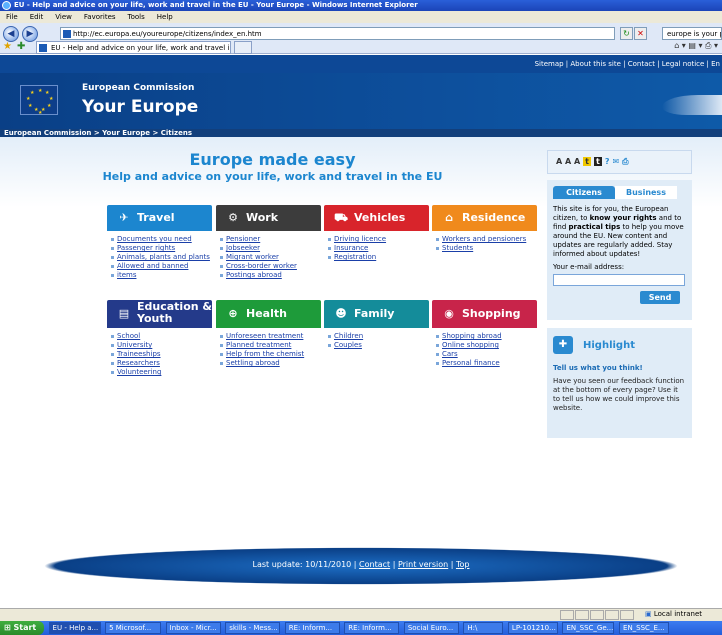  What do you see at coordinates (165, 17) in the screenshot?
I see `menu-help: Help` at bounding box center [165, 17].